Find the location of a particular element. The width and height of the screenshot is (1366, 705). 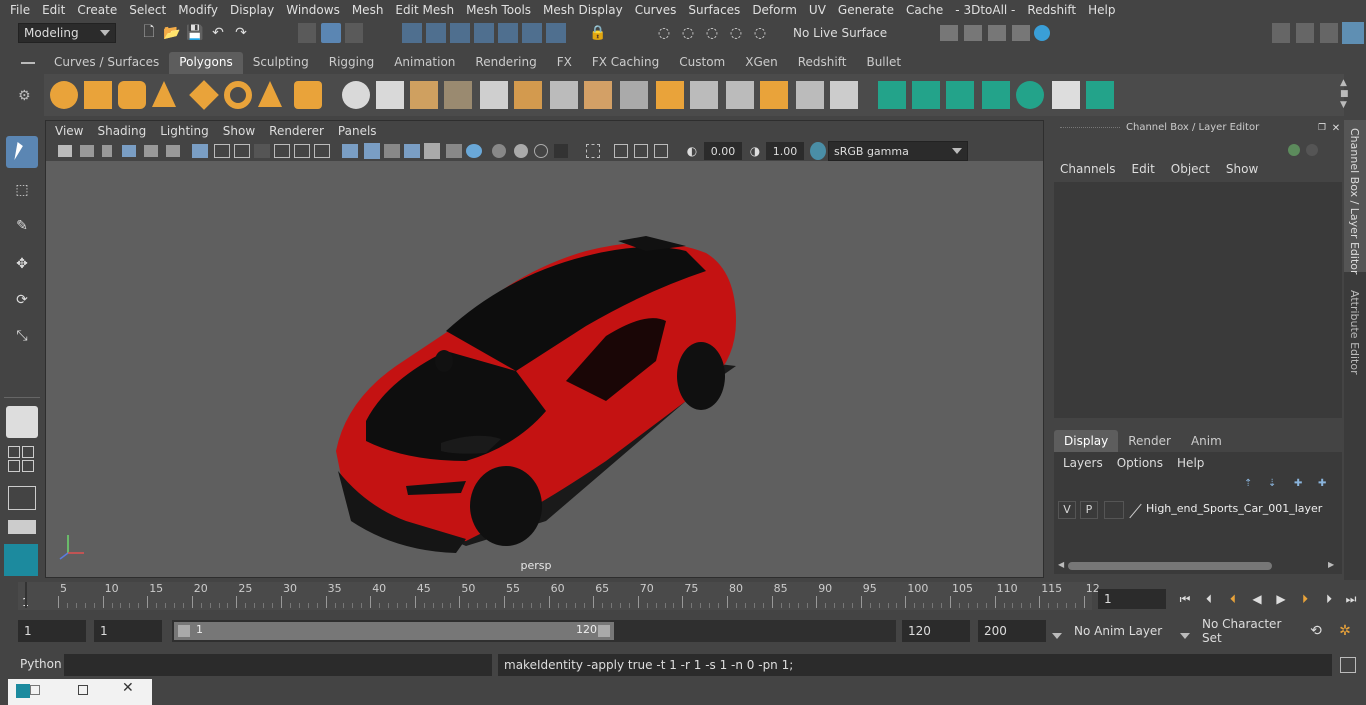

new-layer-icon: ✚ is located at coordinates (1301, 484).